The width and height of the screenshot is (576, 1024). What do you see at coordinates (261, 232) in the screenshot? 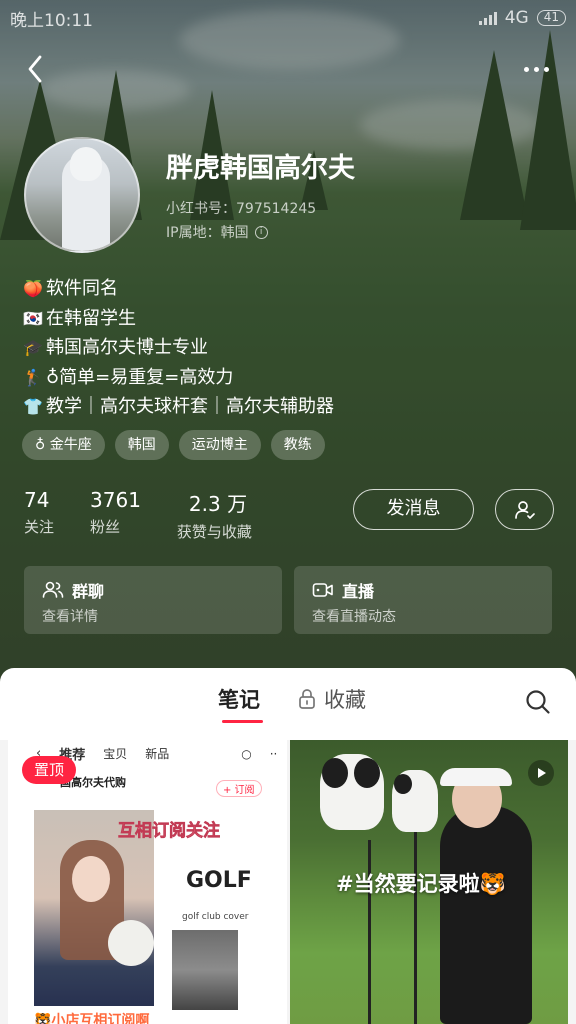
I see `info-icon: i` at bounding box center [261, 232].